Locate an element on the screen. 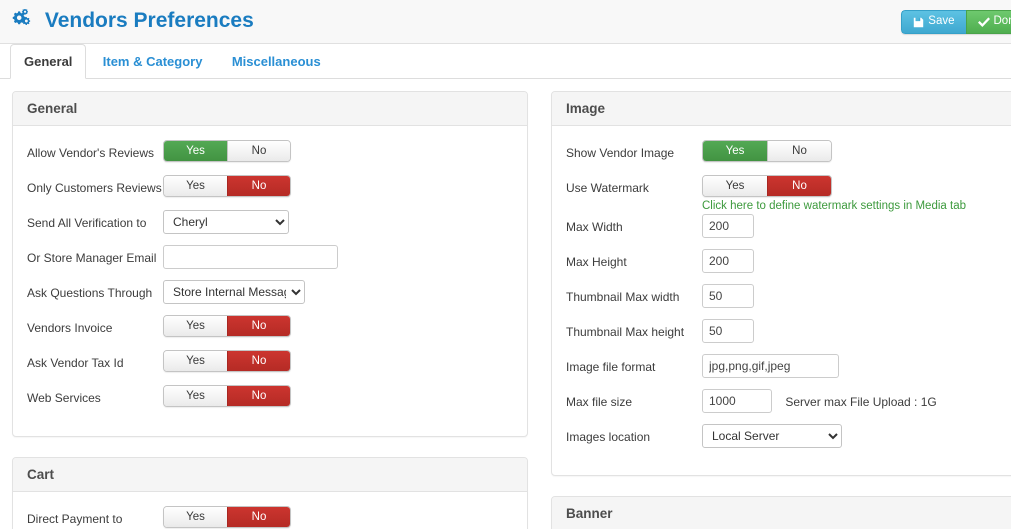 The height and width of the screenshot is (529, 1011). tab-bar: General Item & Category Miscellaneous is located at coordinates (505, 61).